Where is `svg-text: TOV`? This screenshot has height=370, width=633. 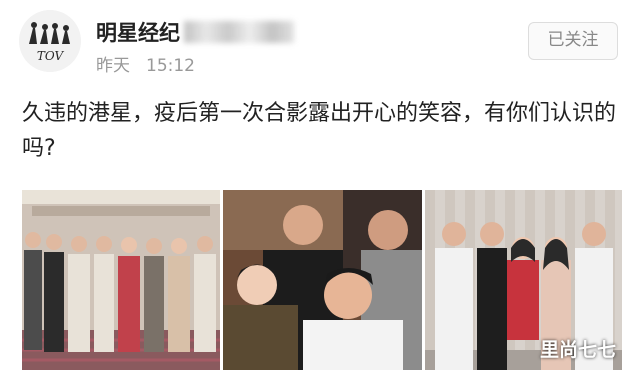 svg-text: TOV is located at coordinates (51, 56).